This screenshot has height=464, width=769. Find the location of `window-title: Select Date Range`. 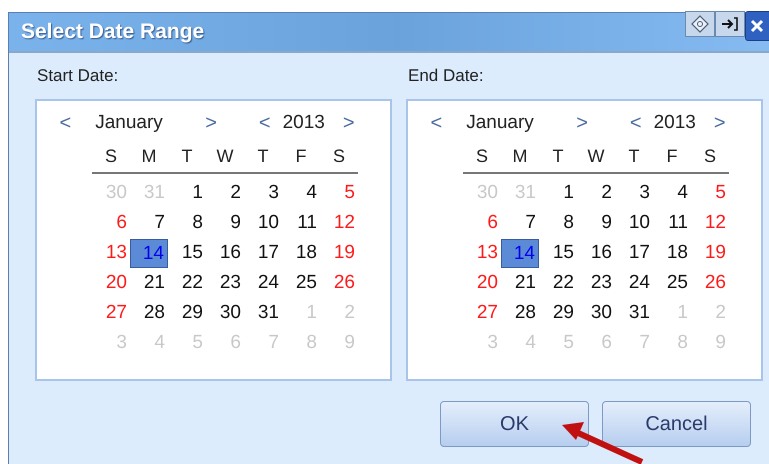

window-title: Select Date Range is located at coordinates (113, 32).